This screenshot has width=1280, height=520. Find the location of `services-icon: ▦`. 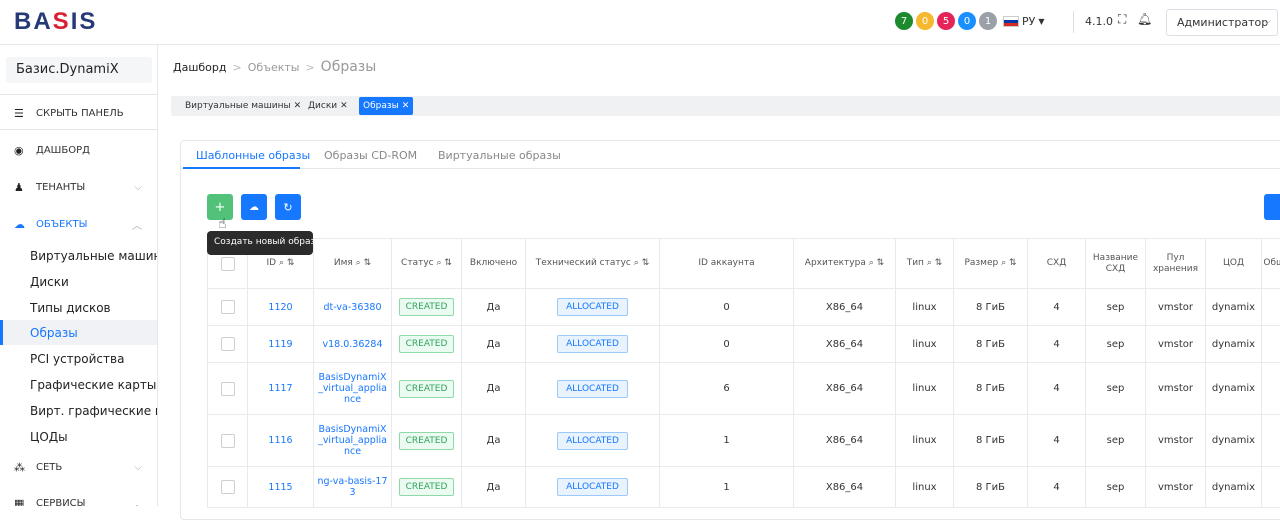

services-icon: ▦ is located at coordinates (22, 501).